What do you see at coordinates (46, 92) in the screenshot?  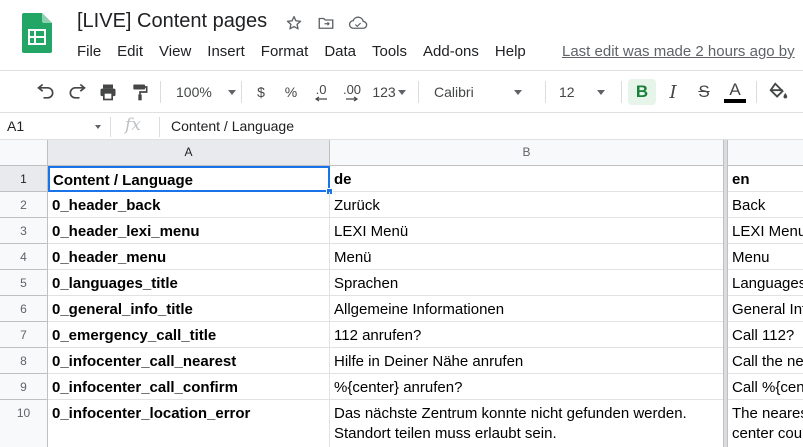 I see `undo-icon` at bounding box center [46, 92].